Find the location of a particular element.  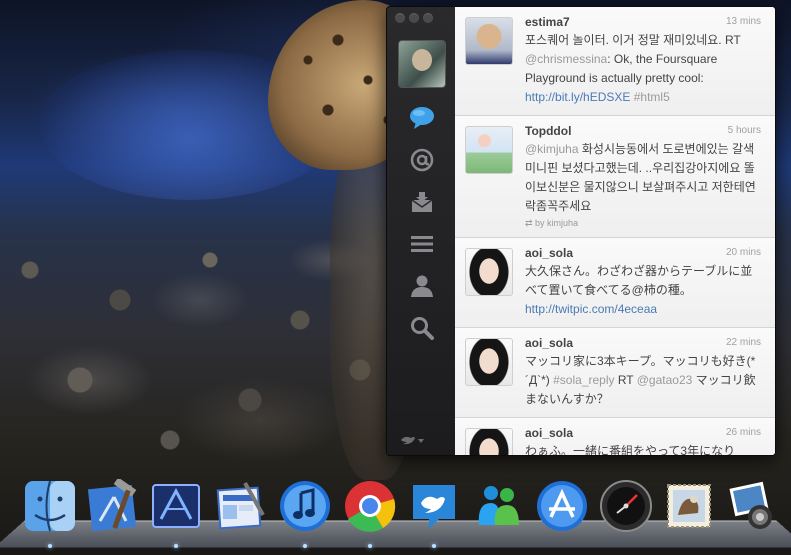

lists-icon is located at coordinates (422, 244).